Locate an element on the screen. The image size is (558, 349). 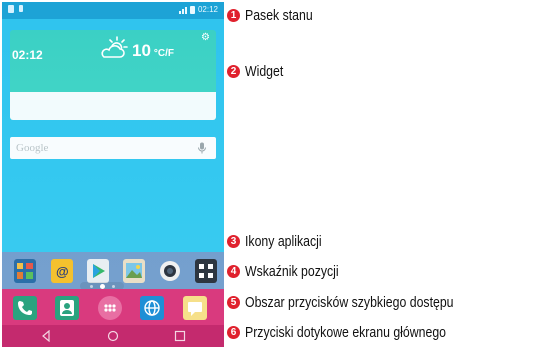
apps-drawer-icon is located at coordinates (110, 308).